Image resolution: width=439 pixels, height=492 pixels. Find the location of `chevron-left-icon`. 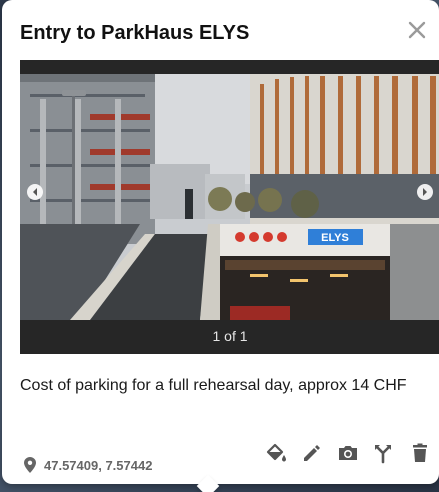

chevron-left-icon is located at coordinates (35, 192).